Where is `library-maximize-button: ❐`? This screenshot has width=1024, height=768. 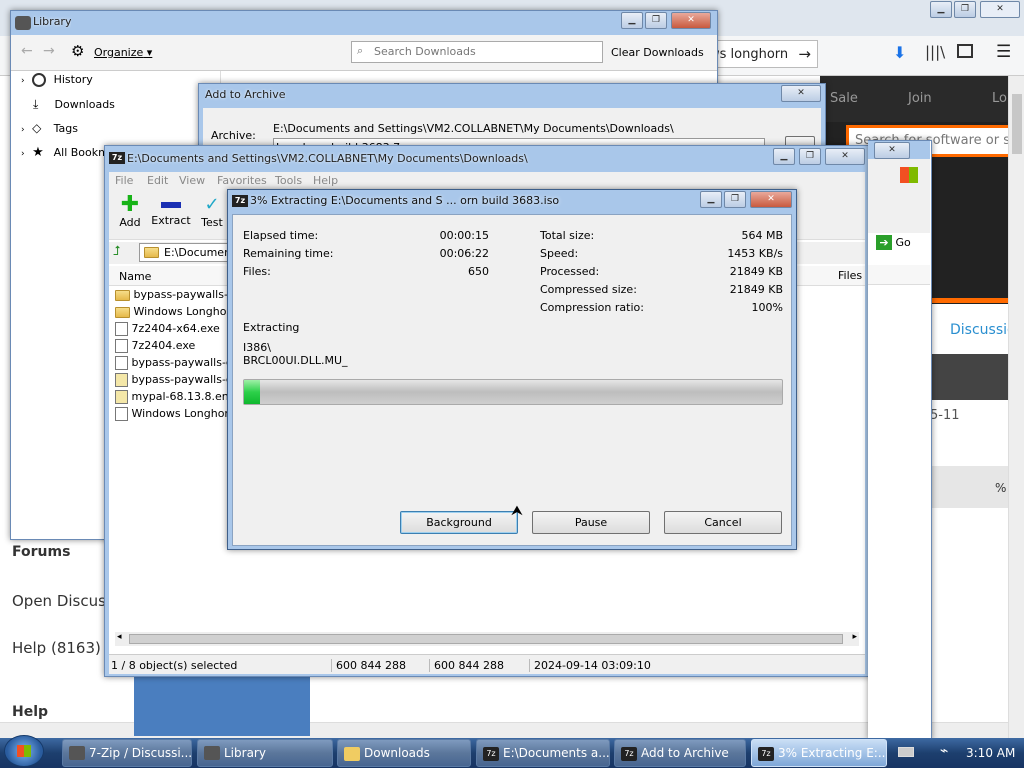 library-maximize-button: ❐ is located at coordinates (656, 20).